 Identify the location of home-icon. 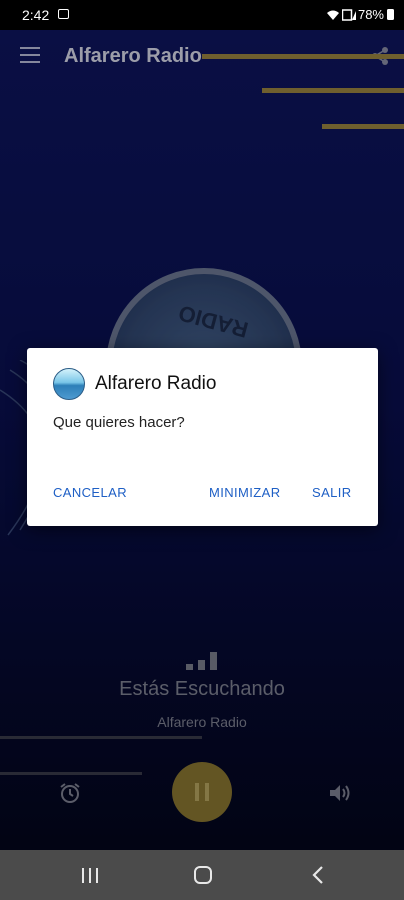
(203, 875).